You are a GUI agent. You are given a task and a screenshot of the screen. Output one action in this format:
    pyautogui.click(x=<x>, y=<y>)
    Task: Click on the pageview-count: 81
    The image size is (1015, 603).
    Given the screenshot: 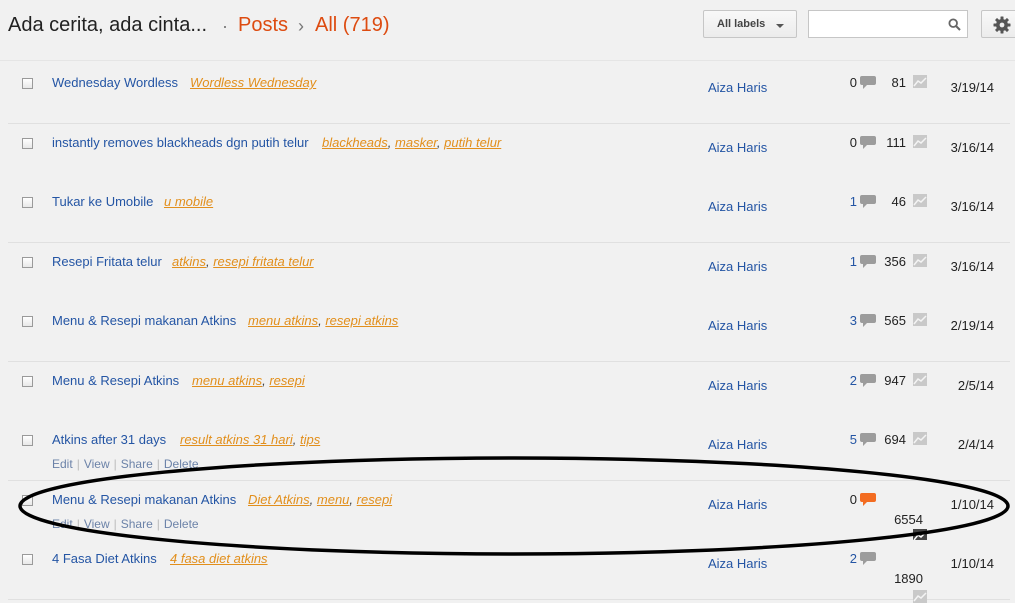 What is the action you would take?
    pyautogui.click(x=898, y=82)
    